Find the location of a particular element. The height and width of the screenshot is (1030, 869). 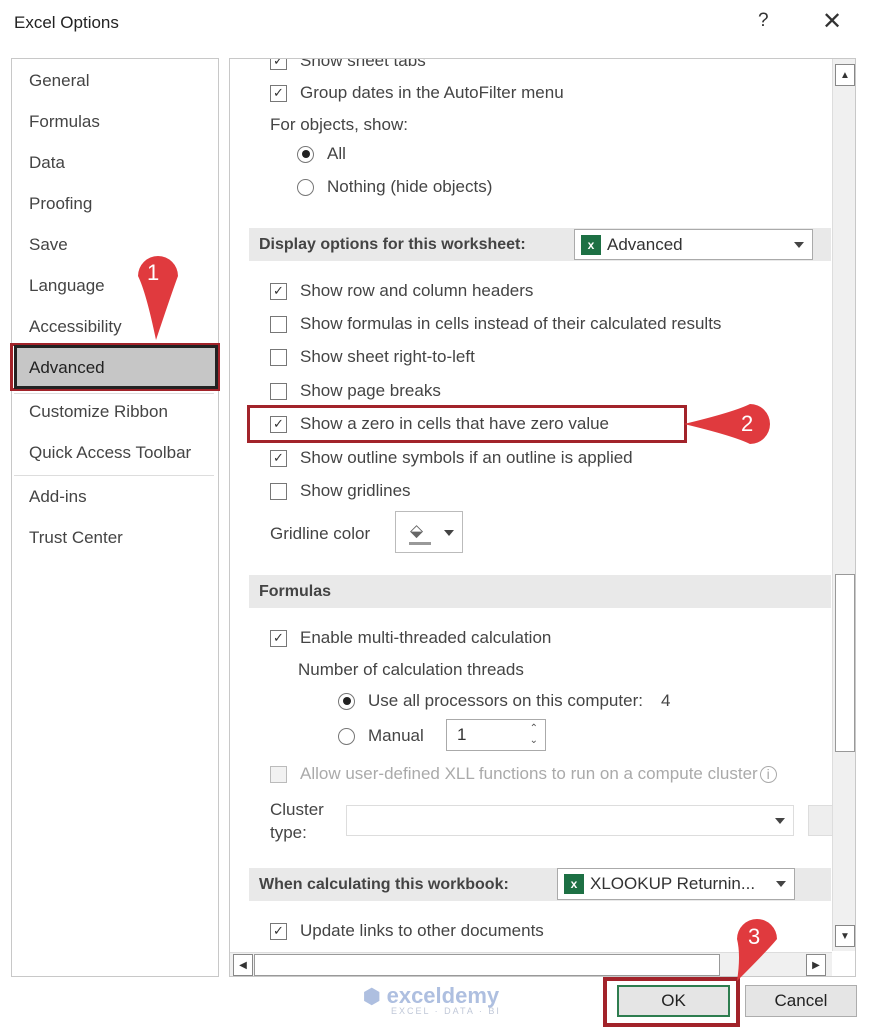

sidebar-item-general: General is located at coordinates (59, 81).